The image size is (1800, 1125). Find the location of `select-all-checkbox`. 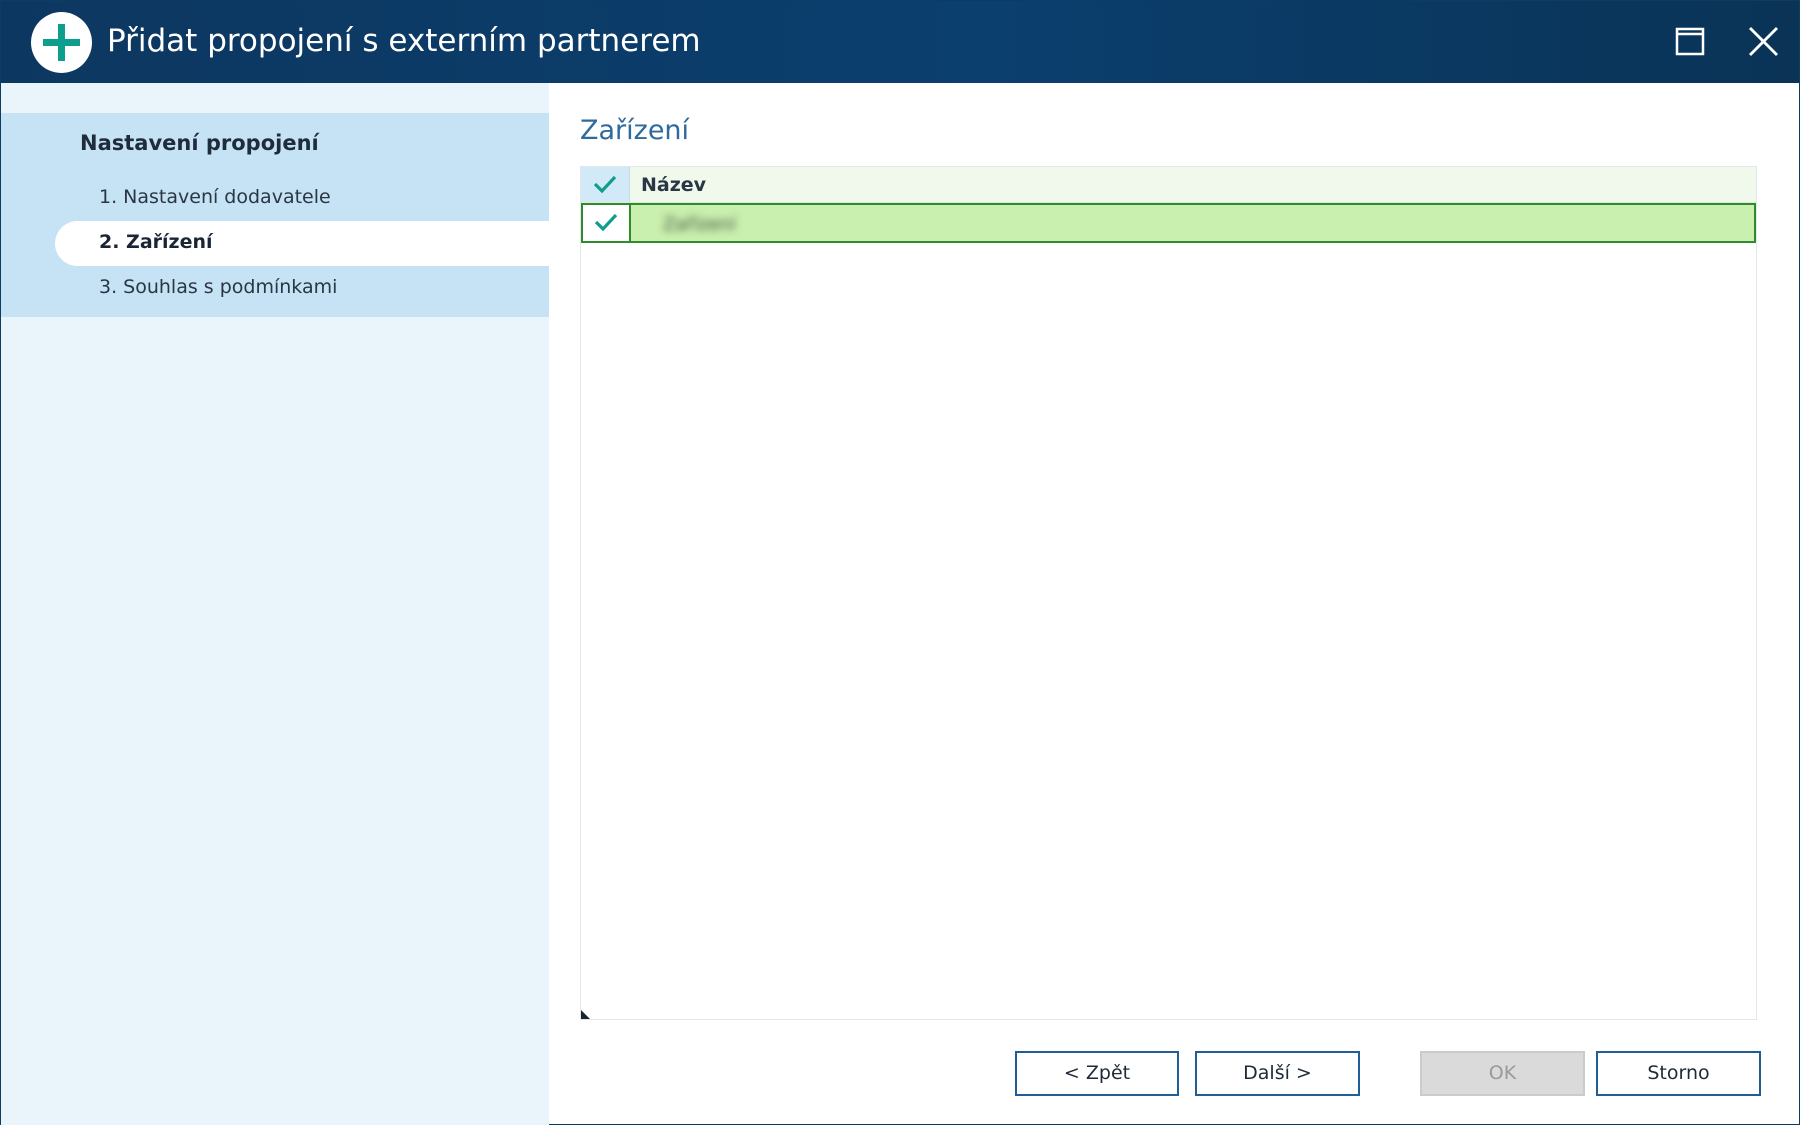

select-all-checkbox is located at coordinates (605, 184).